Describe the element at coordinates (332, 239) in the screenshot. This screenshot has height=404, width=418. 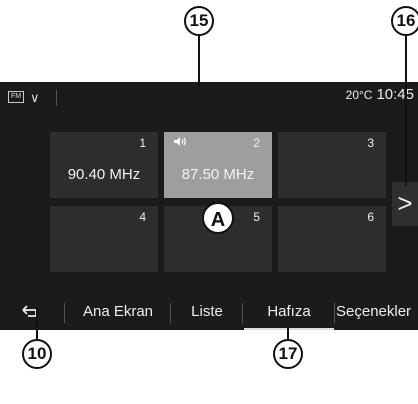
I see `preset-tile-6: 6` at that location.